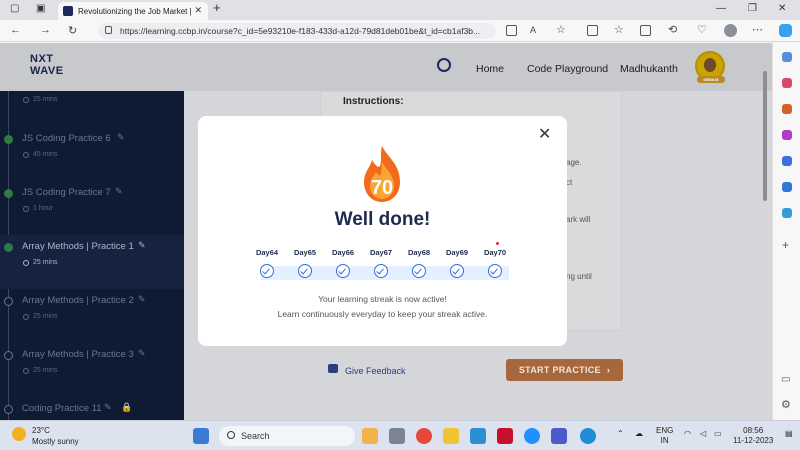 Image resolution: width=800 pixels, height=450 pixels. What do you see at coordinates (41, 430) in the screenshot?
I see `weather-temperature: 23°C` at bounding box center [41, 430].